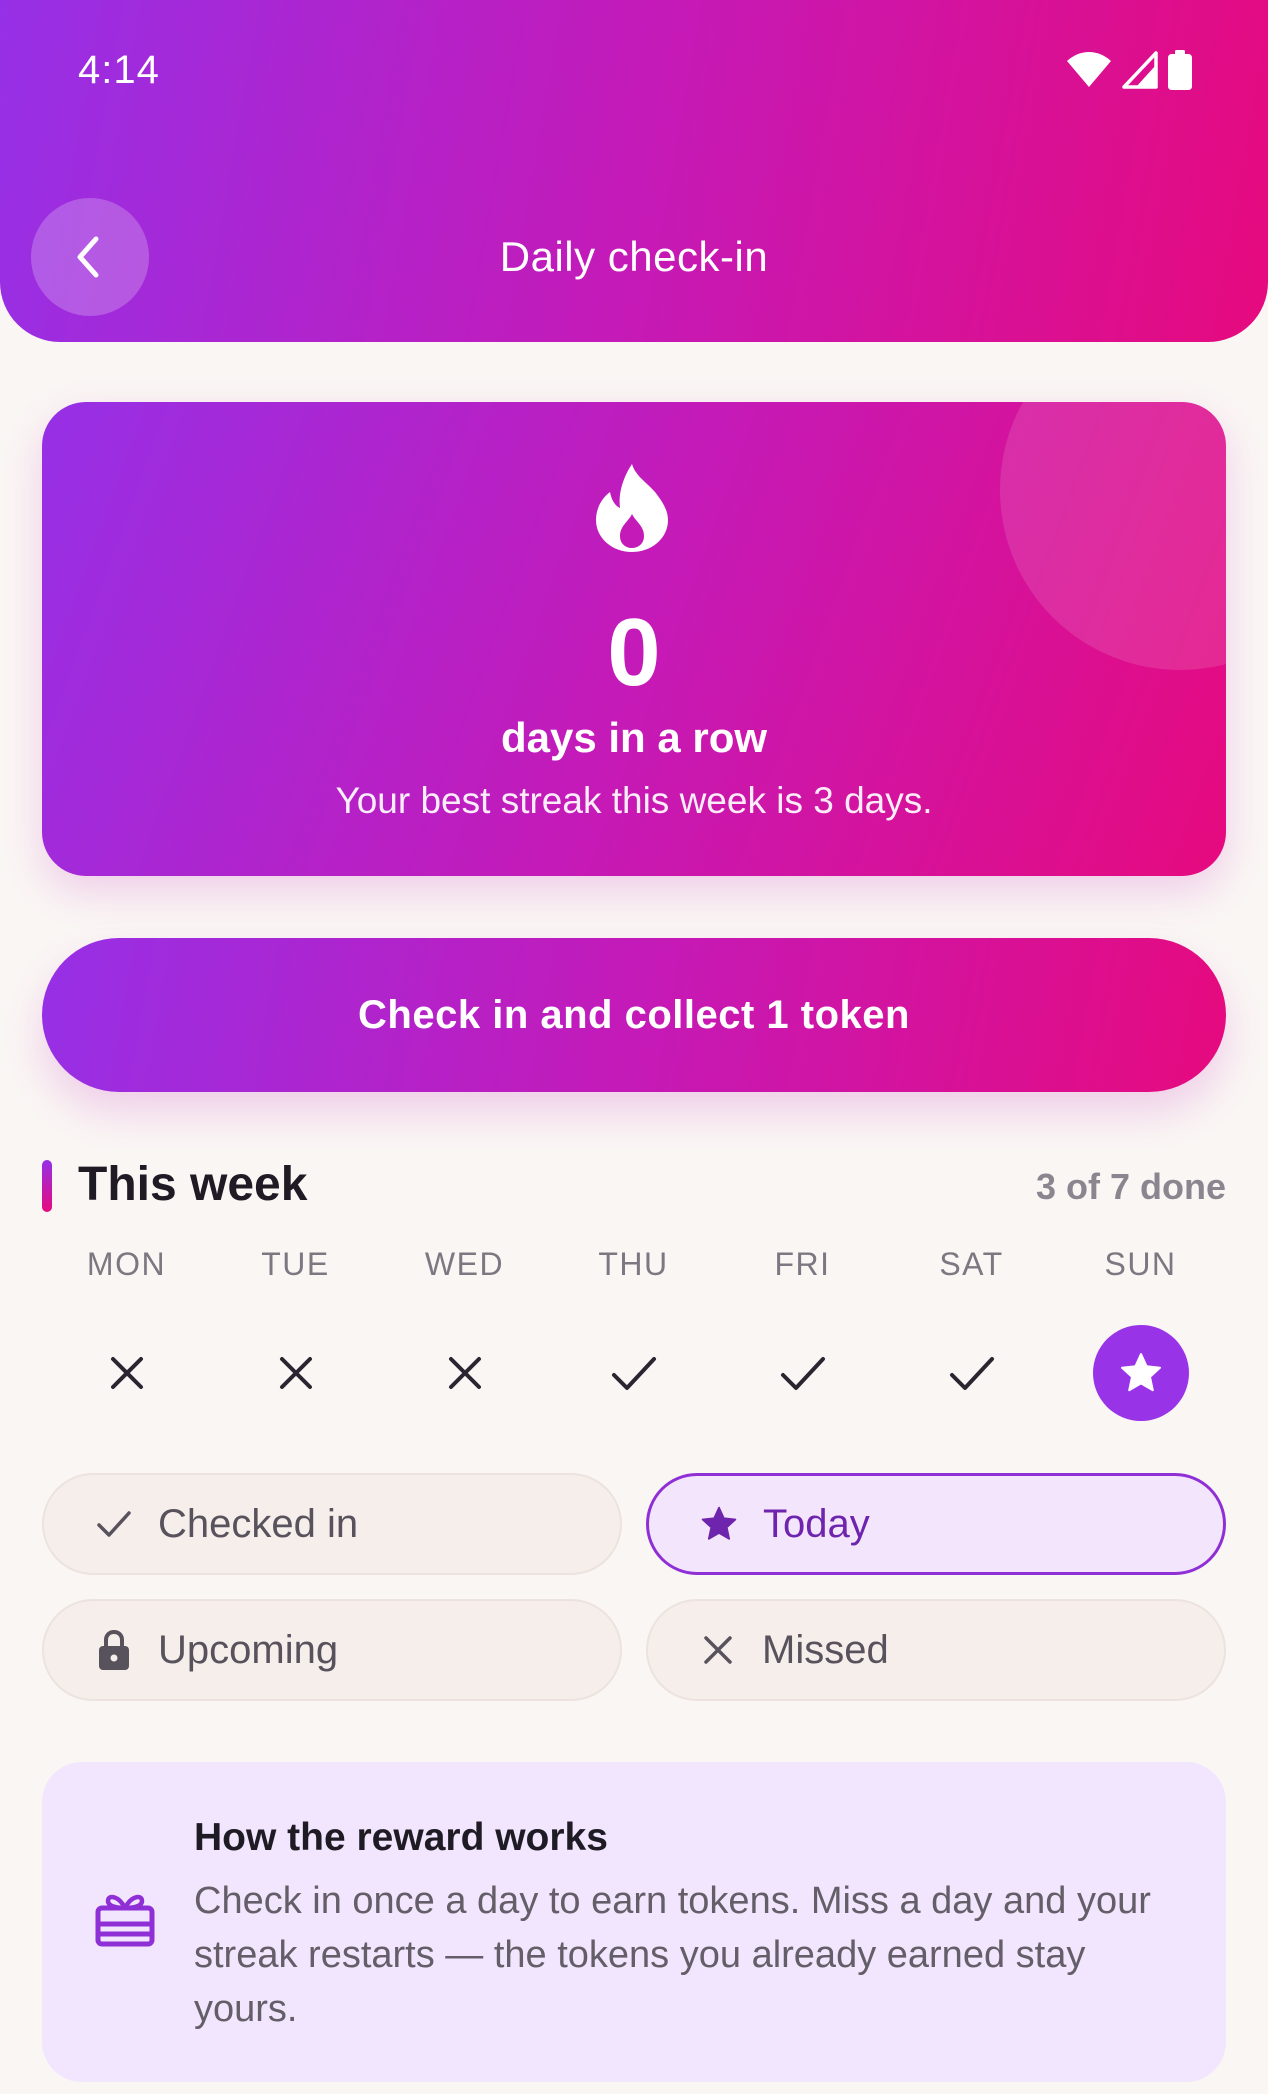 The width and height of the screenshot is (1268, 2094). I want to click on status-time: 4:14, so click(119, 70).